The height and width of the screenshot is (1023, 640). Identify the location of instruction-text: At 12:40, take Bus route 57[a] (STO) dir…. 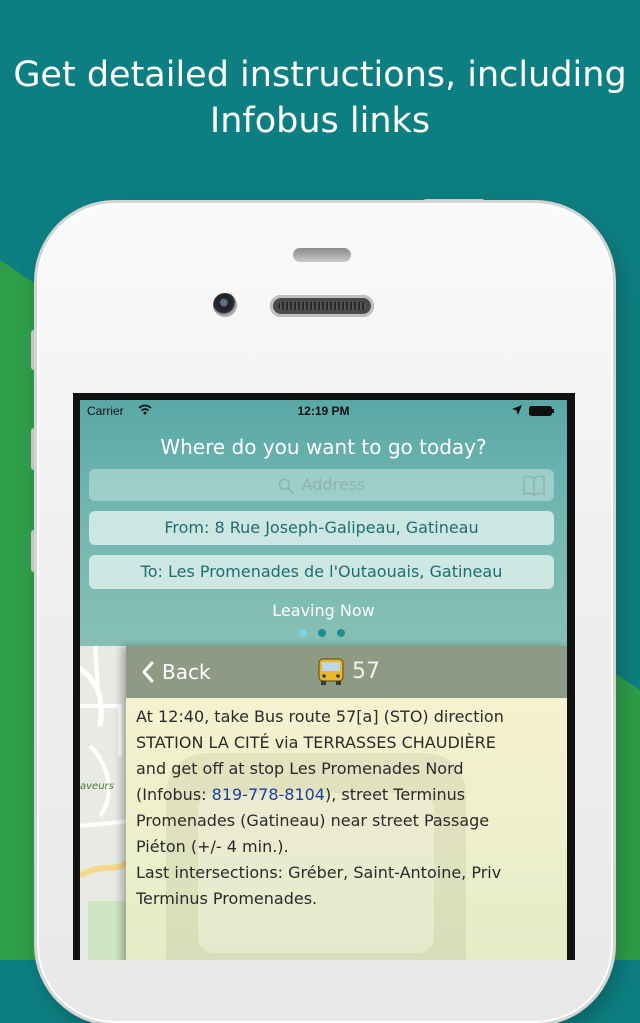
(350, 808).